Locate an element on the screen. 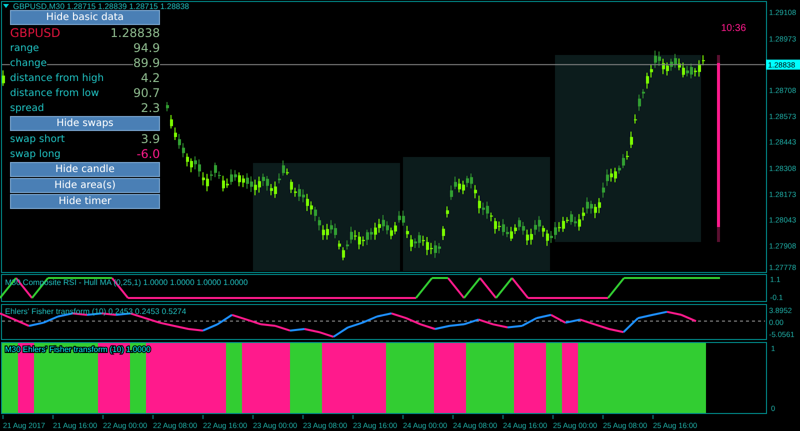 This screenshot has width=800, height=431. stat-label: spread is located at coordinates (27, 108).